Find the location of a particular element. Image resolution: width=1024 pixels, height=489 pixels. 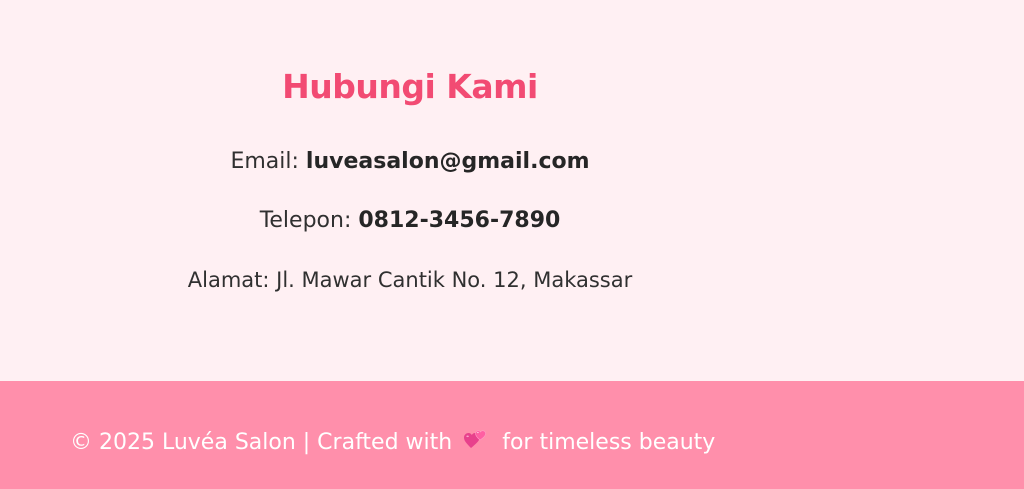

contact-email-row: Email: luveasalon@gmail.com is located at coordinates (410, 162).